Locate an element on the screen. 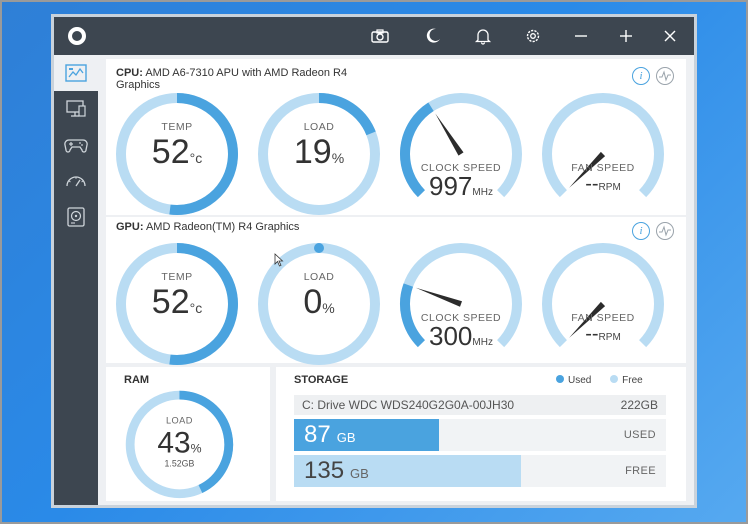  used-unit: GB is located at coordinates (346, 437).